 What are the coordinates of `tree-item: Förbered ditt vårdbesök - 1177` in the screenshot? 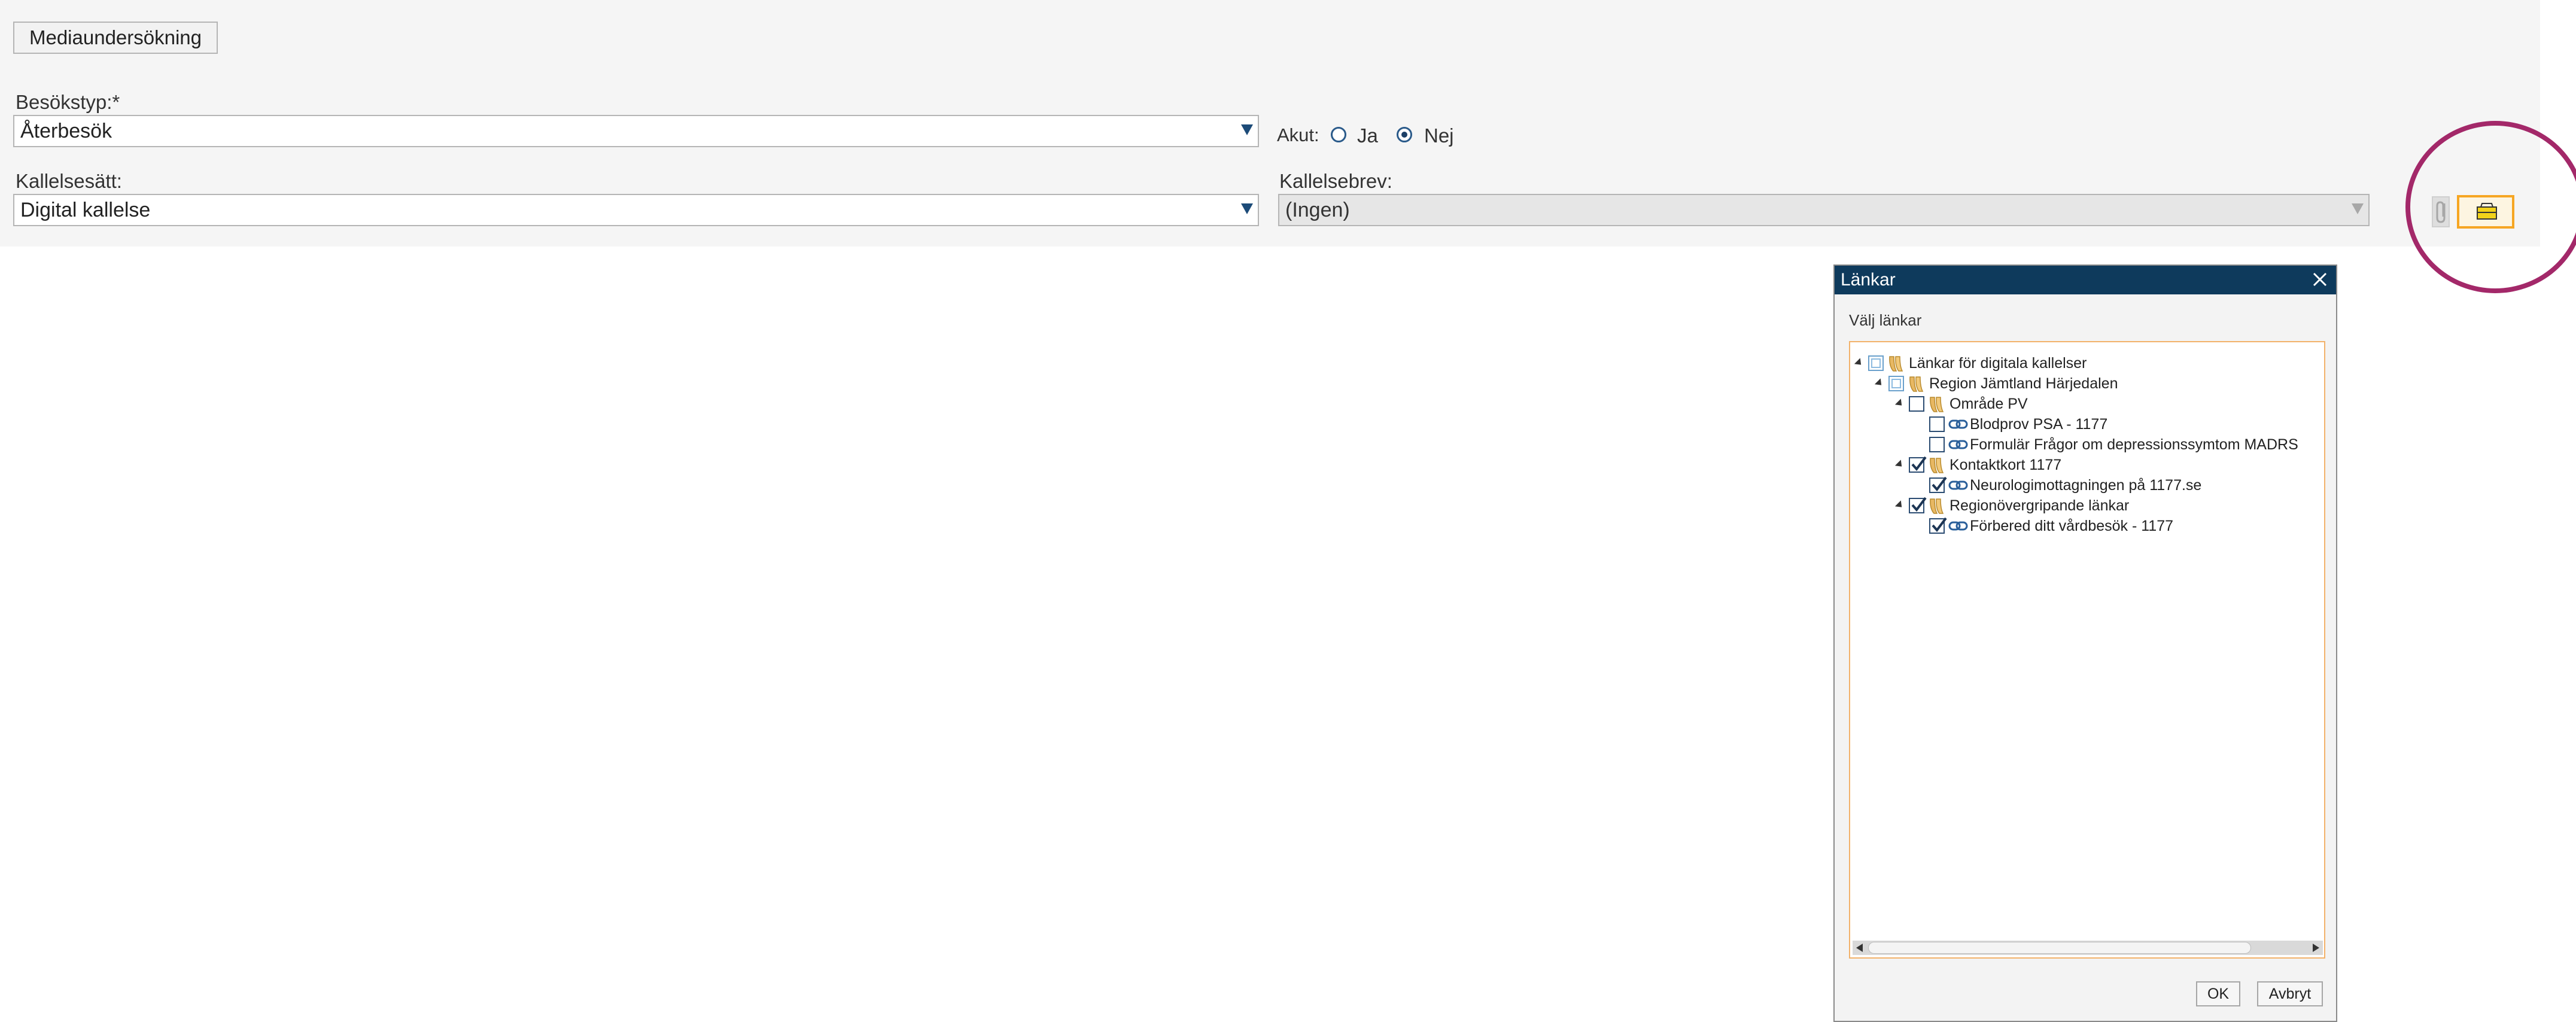 It's located at (2087, 526).